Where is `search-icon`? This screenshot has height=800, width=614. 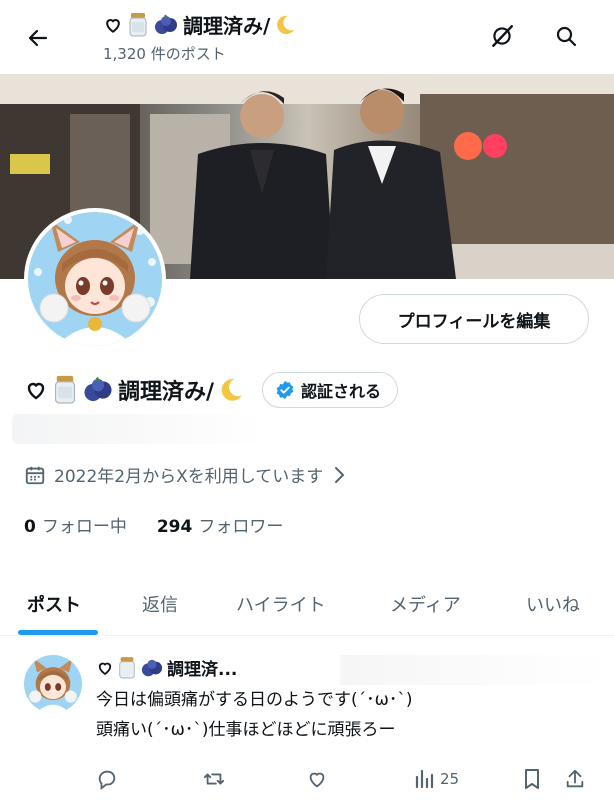
search-icon is located at coordinates (566, 36).